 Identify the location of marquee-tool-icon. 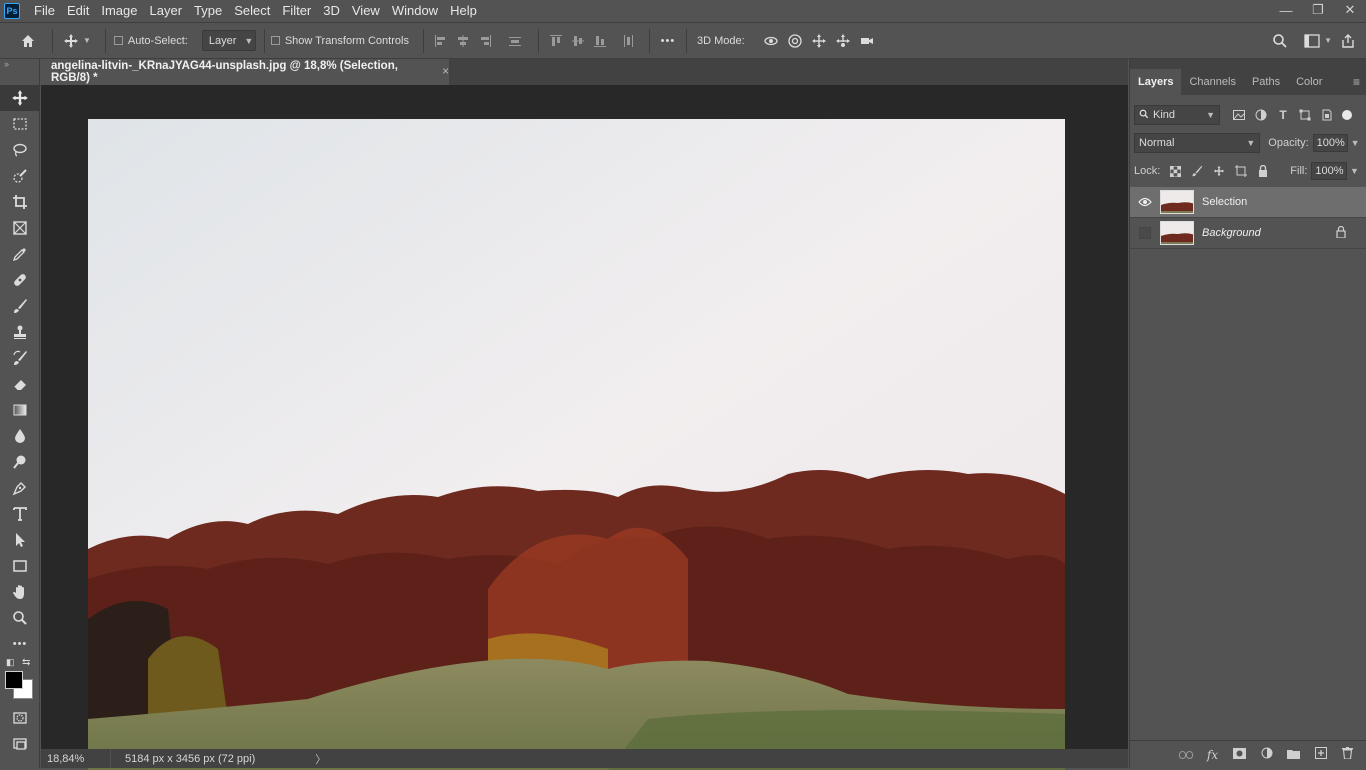
(20, 124).